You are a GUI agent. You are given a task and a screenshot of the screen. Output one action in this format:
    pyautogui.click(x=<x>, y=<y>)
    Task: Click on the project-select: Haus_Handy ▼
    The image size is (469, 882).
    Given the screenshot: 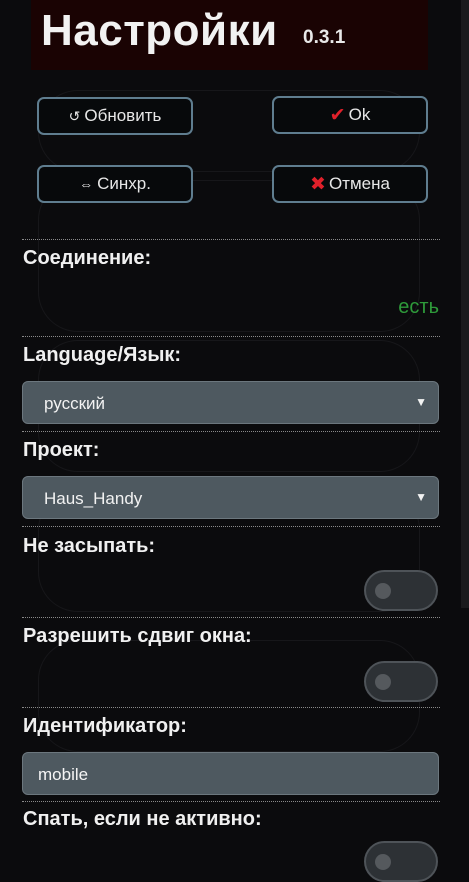 What is the action you would take?
    pyautogui.click(x=230, y=497)
    